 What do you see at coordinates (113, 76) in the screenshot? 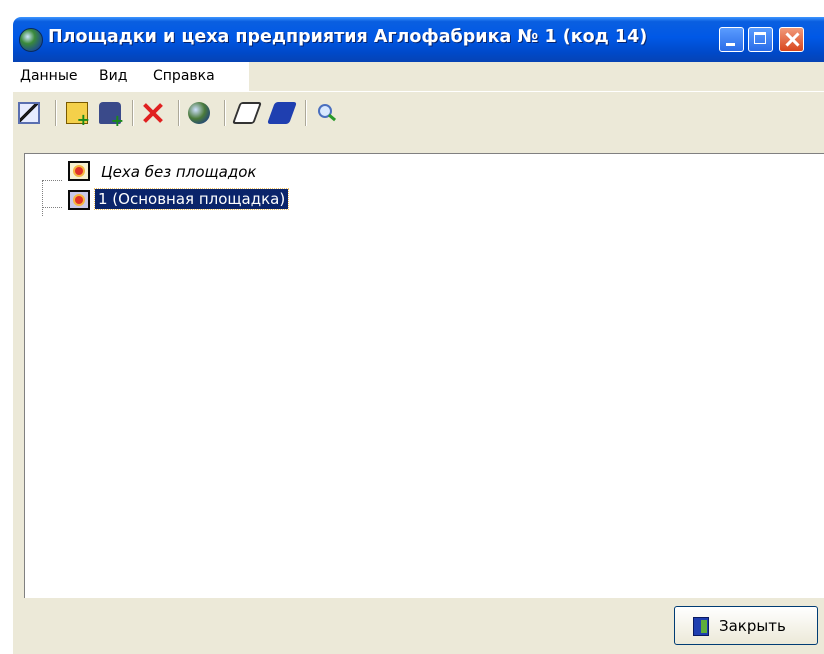
I see `menu-view: Вид` at bounding box center [113, 76].